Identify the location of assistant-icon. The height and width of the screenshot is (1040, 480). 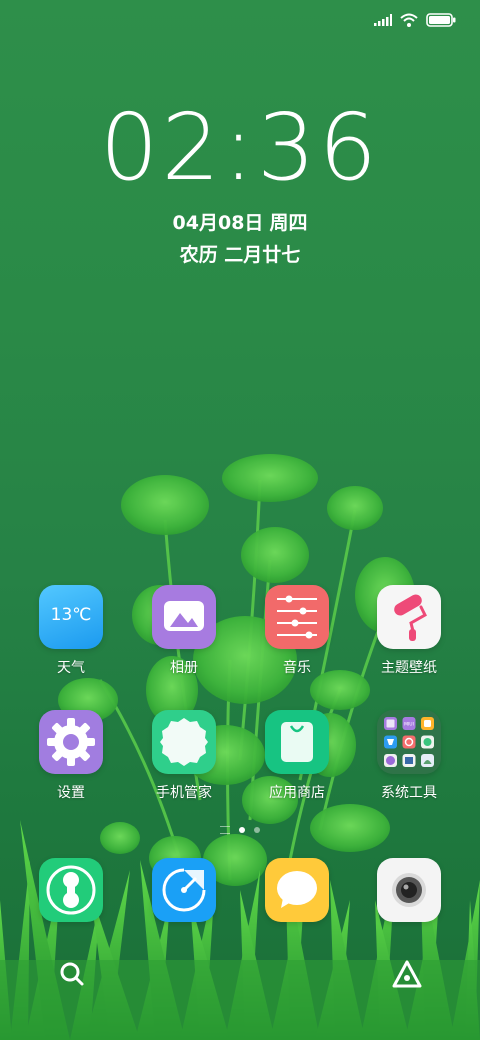
(407, 974).